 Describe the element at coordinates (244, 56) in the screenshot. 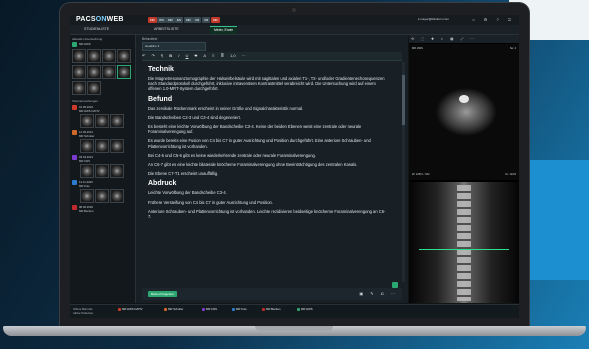

I see `more-icon: ⋯` at that location.